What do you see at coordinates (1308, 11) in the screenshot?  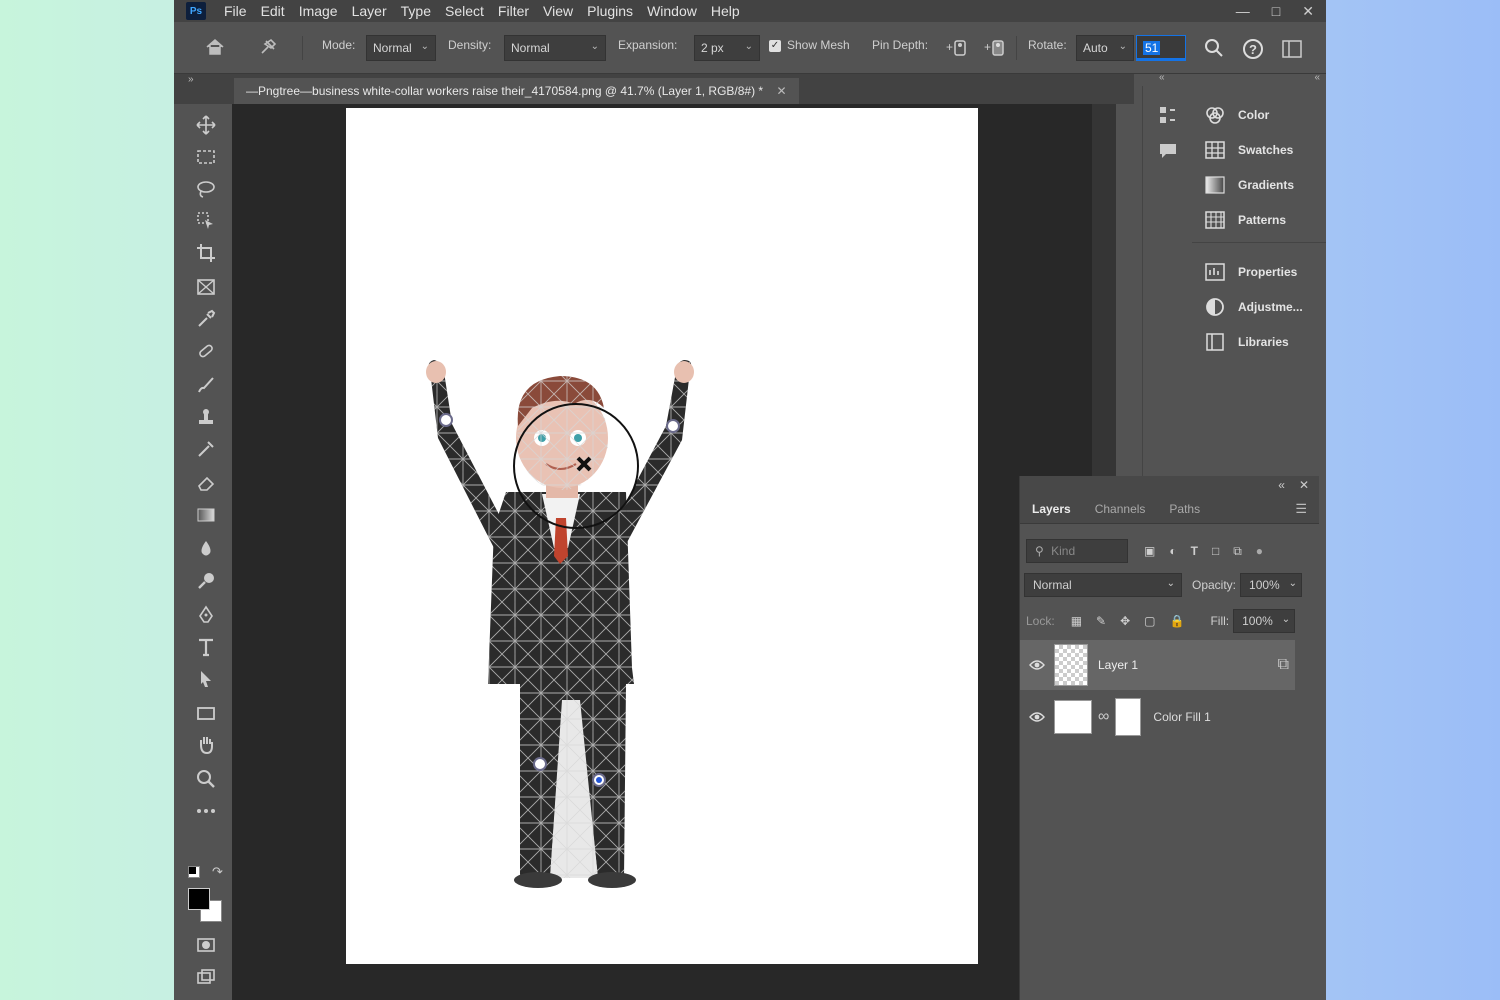 I see `close-window-icon: ✕` at bounding box center [1308, 11].